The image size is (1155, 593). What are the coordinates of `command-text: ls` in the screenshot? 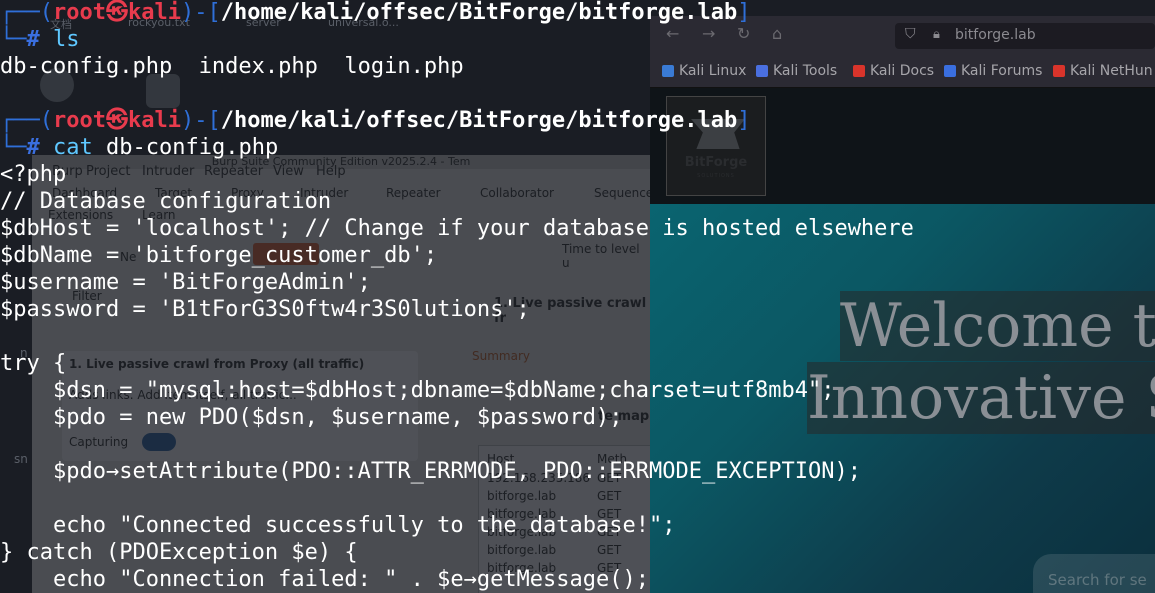 It's located at (66, 39).